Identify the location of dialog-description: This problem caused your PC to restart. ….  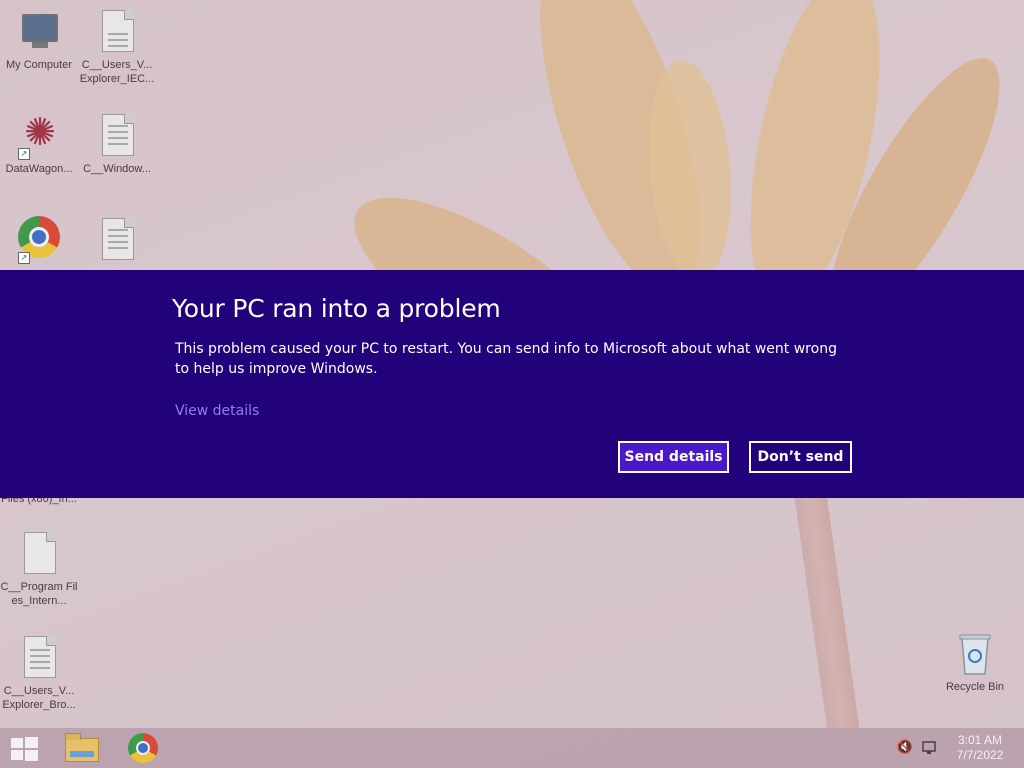
(506, 359).